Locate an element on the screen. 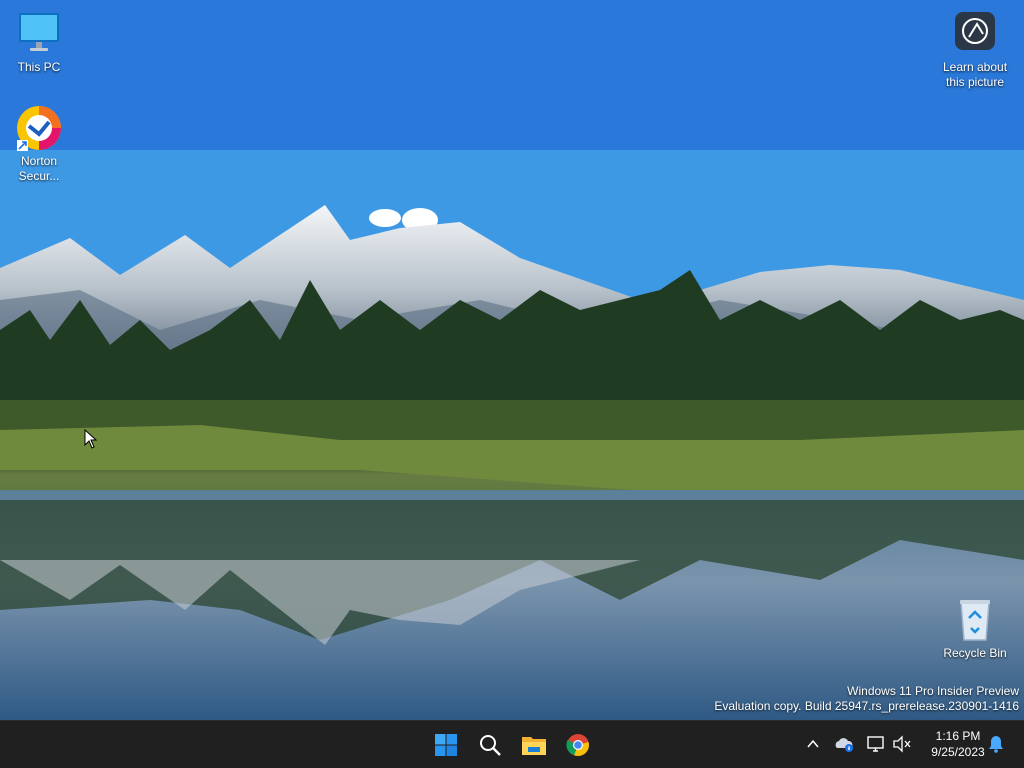 Image resolution: width=1024 pixels, height=768 pixels. volume-muted-icon is located at coordinates (902, 744).